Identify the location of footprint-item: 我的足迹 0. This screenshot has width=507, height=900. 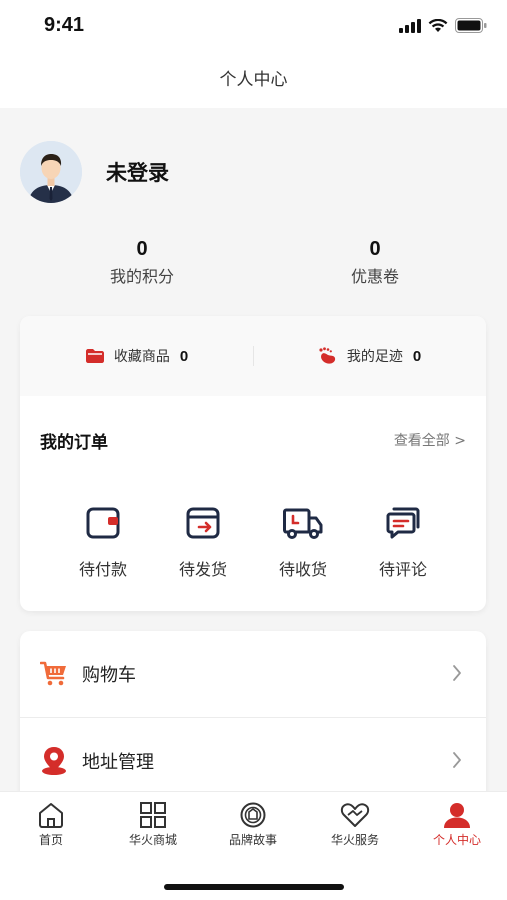
(369, 356).